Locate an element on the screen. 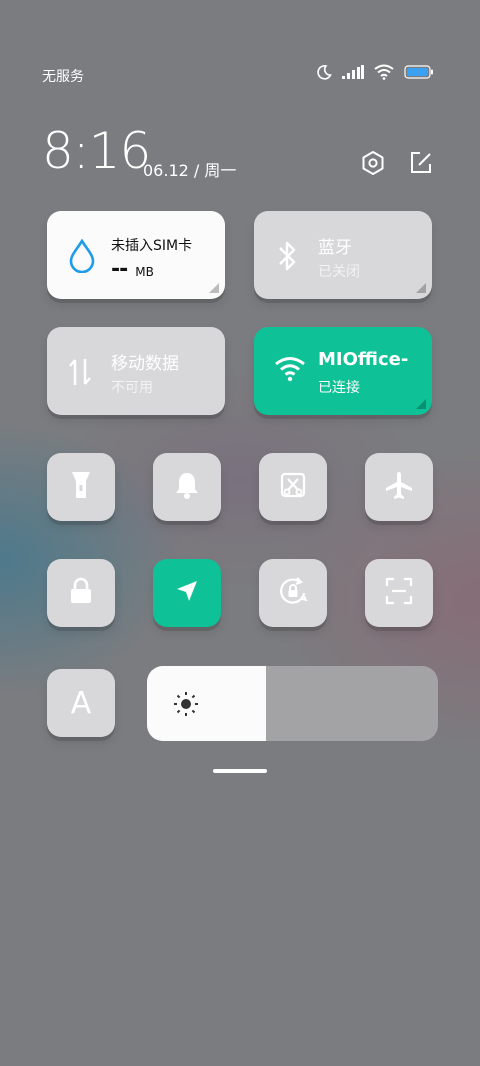 The width and height of the screenshot is (480, 1066). lock-icon is located at coordinates (81, 593).